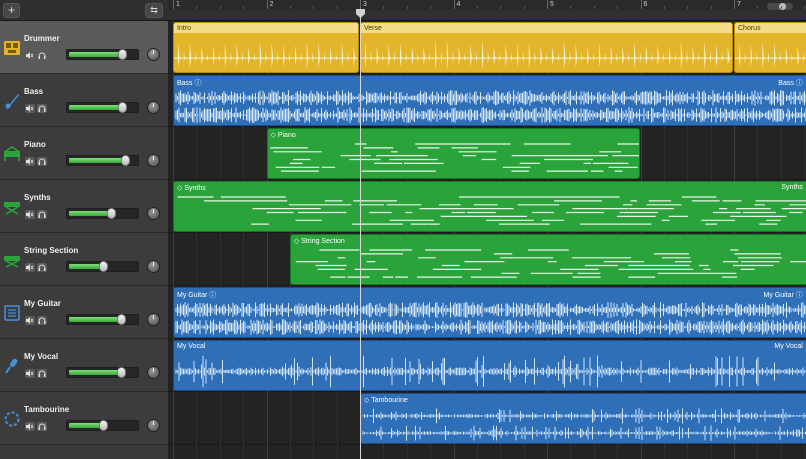 This screenshot has height=459, width=806. What do you see at coordinates (360, 13) in the screenshot?
I see `playhead-handle-icon` at bounding box center [360, 13].